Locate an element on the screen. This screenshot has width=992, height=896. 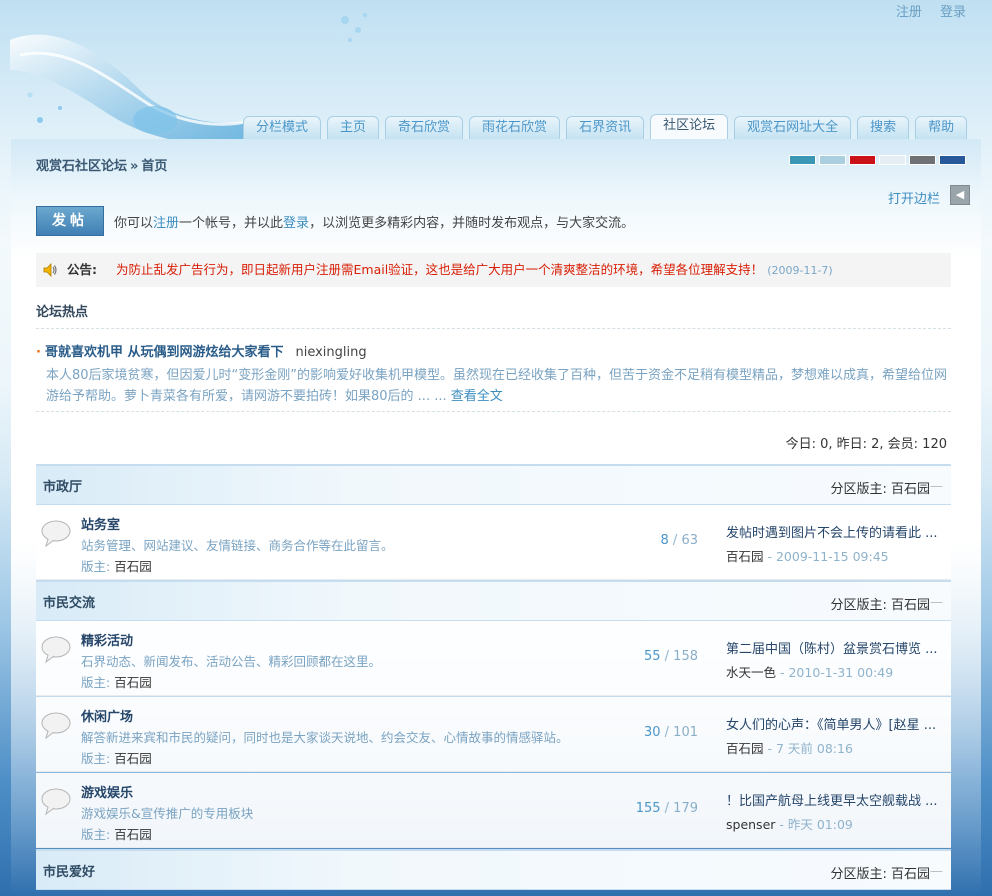
login-link: 登录 is located at coordinates (953, 12).